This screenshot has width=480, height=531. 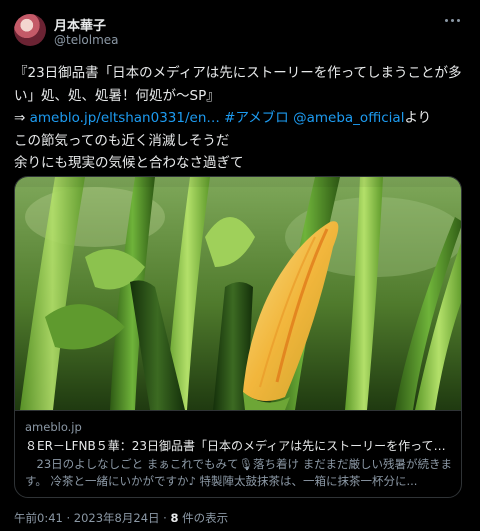 What do you see at coordinates (92, 518) in the screenshot?
I see `timestamp: 午前0:41 · 2023年8月24日 ·` at bounding box center [92, 518].